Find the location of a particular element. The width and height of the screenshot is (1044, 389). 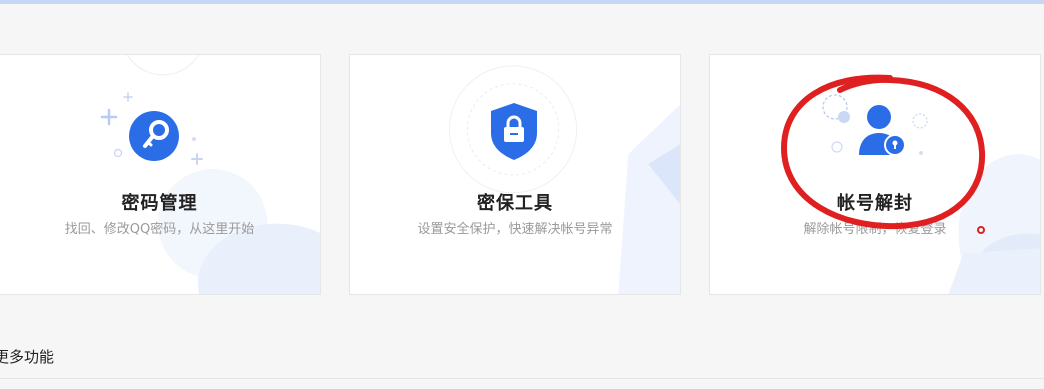

card-title: 帐号解封 is located at coordinates (875, 203).